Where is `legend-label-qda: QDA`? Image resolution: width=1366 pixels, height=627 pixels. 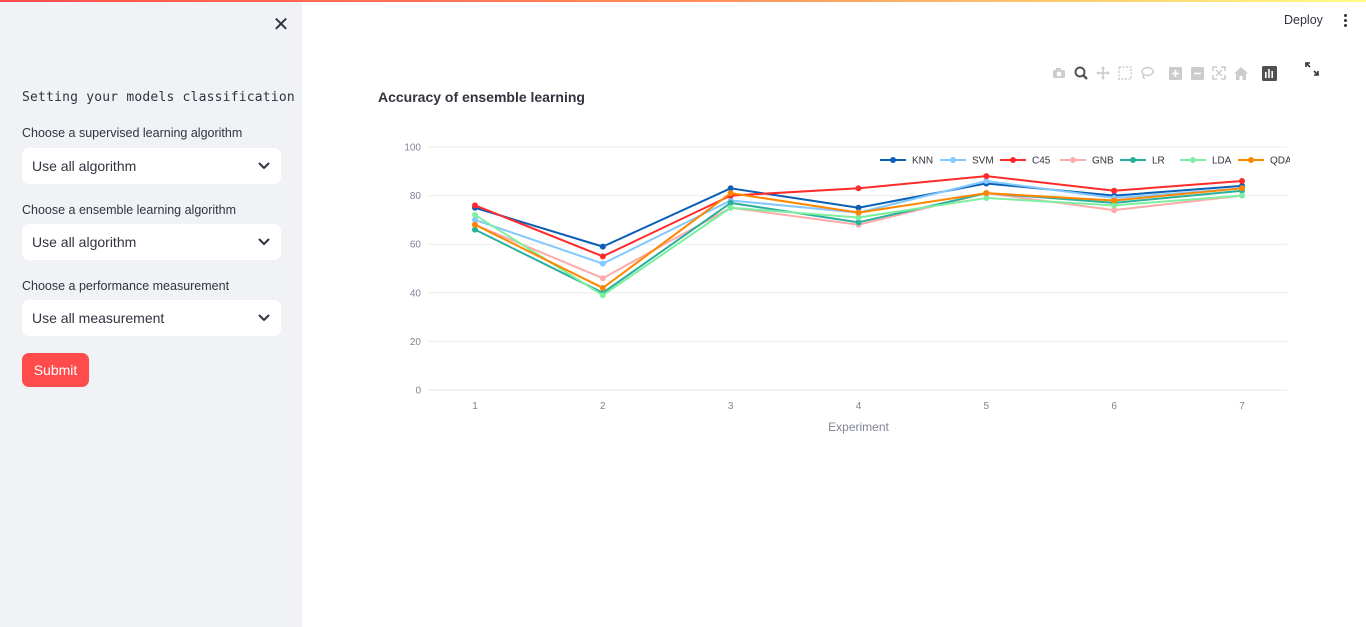
legend-label-qda: QDA is located at coordinates (1280, 161).